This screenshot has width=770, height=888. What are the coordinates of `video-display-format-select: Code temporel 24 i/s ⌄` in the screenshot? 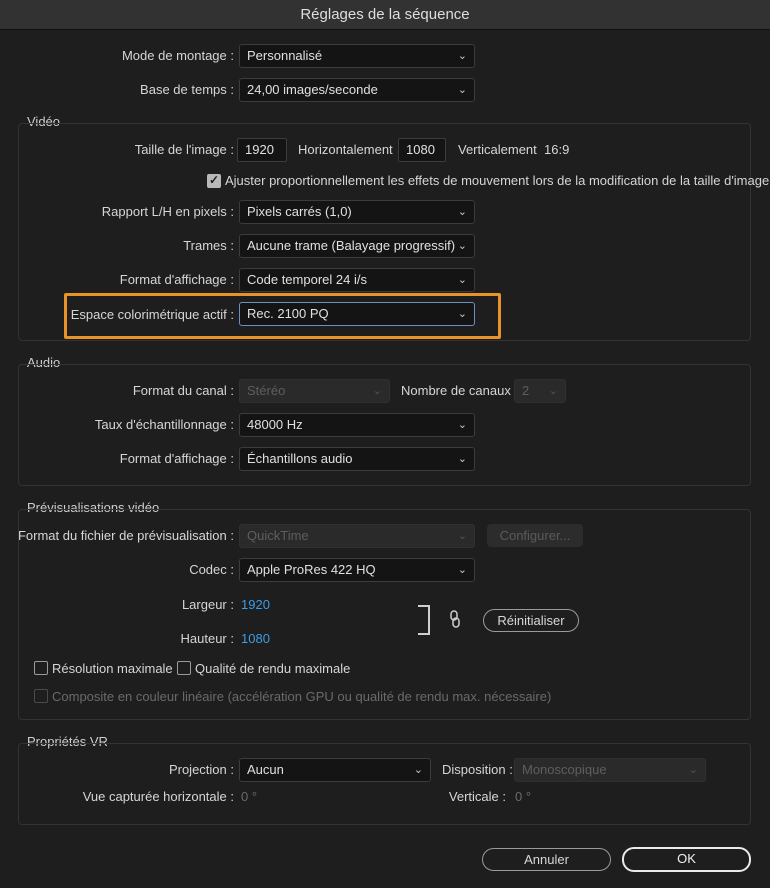 It's located at (357, 280).